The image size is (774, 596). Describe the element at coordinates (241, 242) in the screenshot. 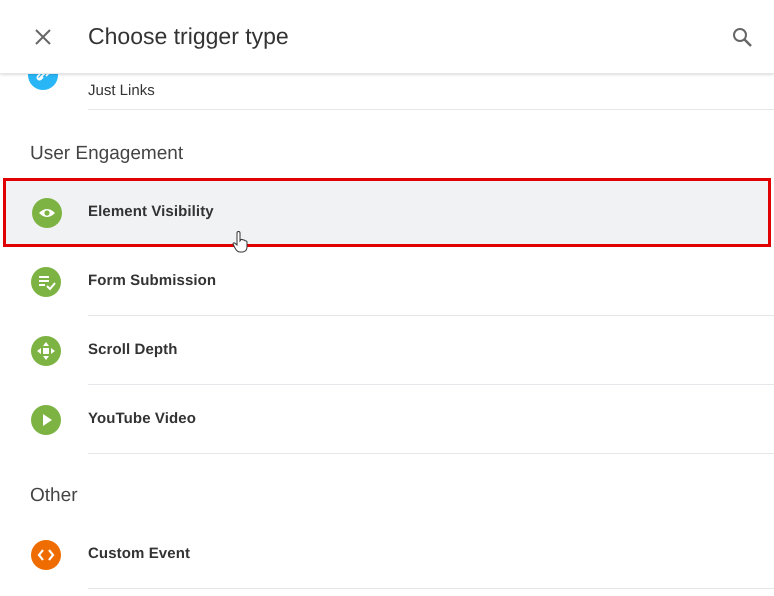

I see `cursor-icon` at that location.